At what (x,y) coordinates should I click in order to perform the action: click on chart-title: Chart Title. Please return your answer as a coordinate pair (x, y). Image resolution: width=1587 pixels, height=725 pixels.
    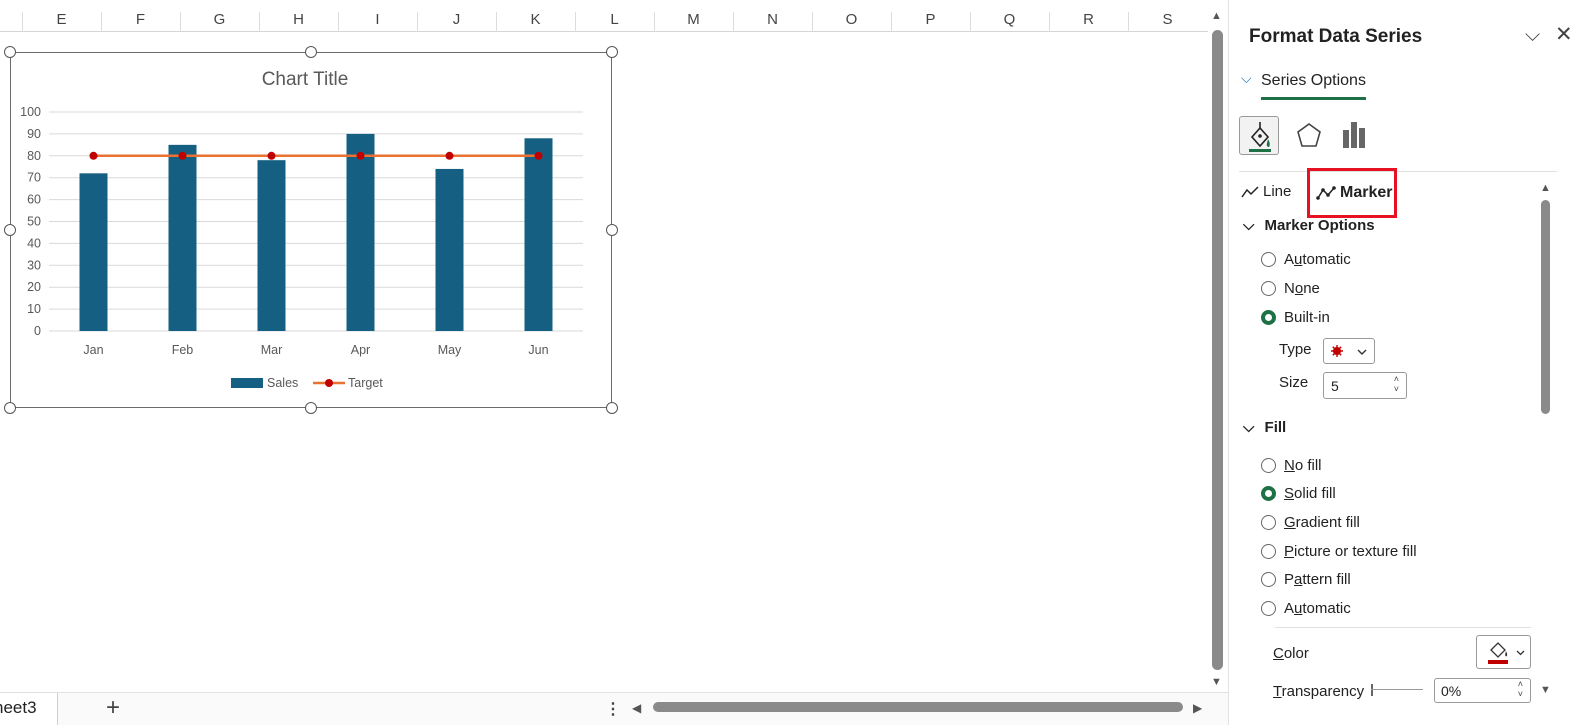
    Looking at the image, I should click on (305, 79).